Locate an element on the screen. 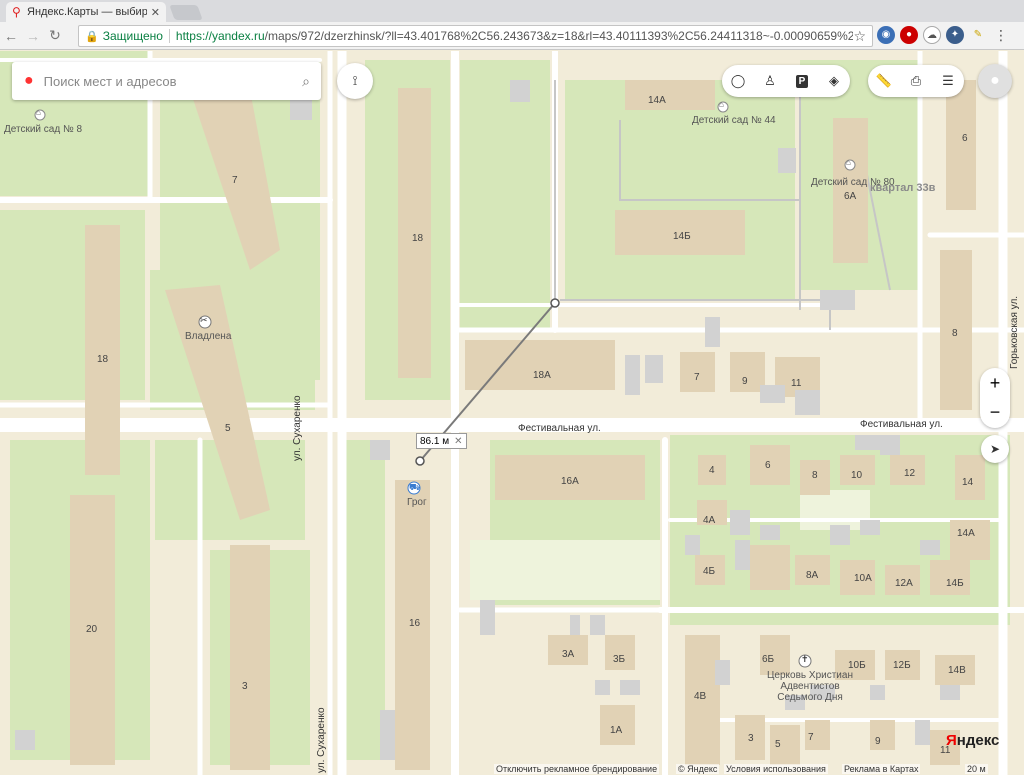 The height and width of the screenshot is (775, 1024). shopping-cart-icon: ⛟ is located at coordinates (414, 488).